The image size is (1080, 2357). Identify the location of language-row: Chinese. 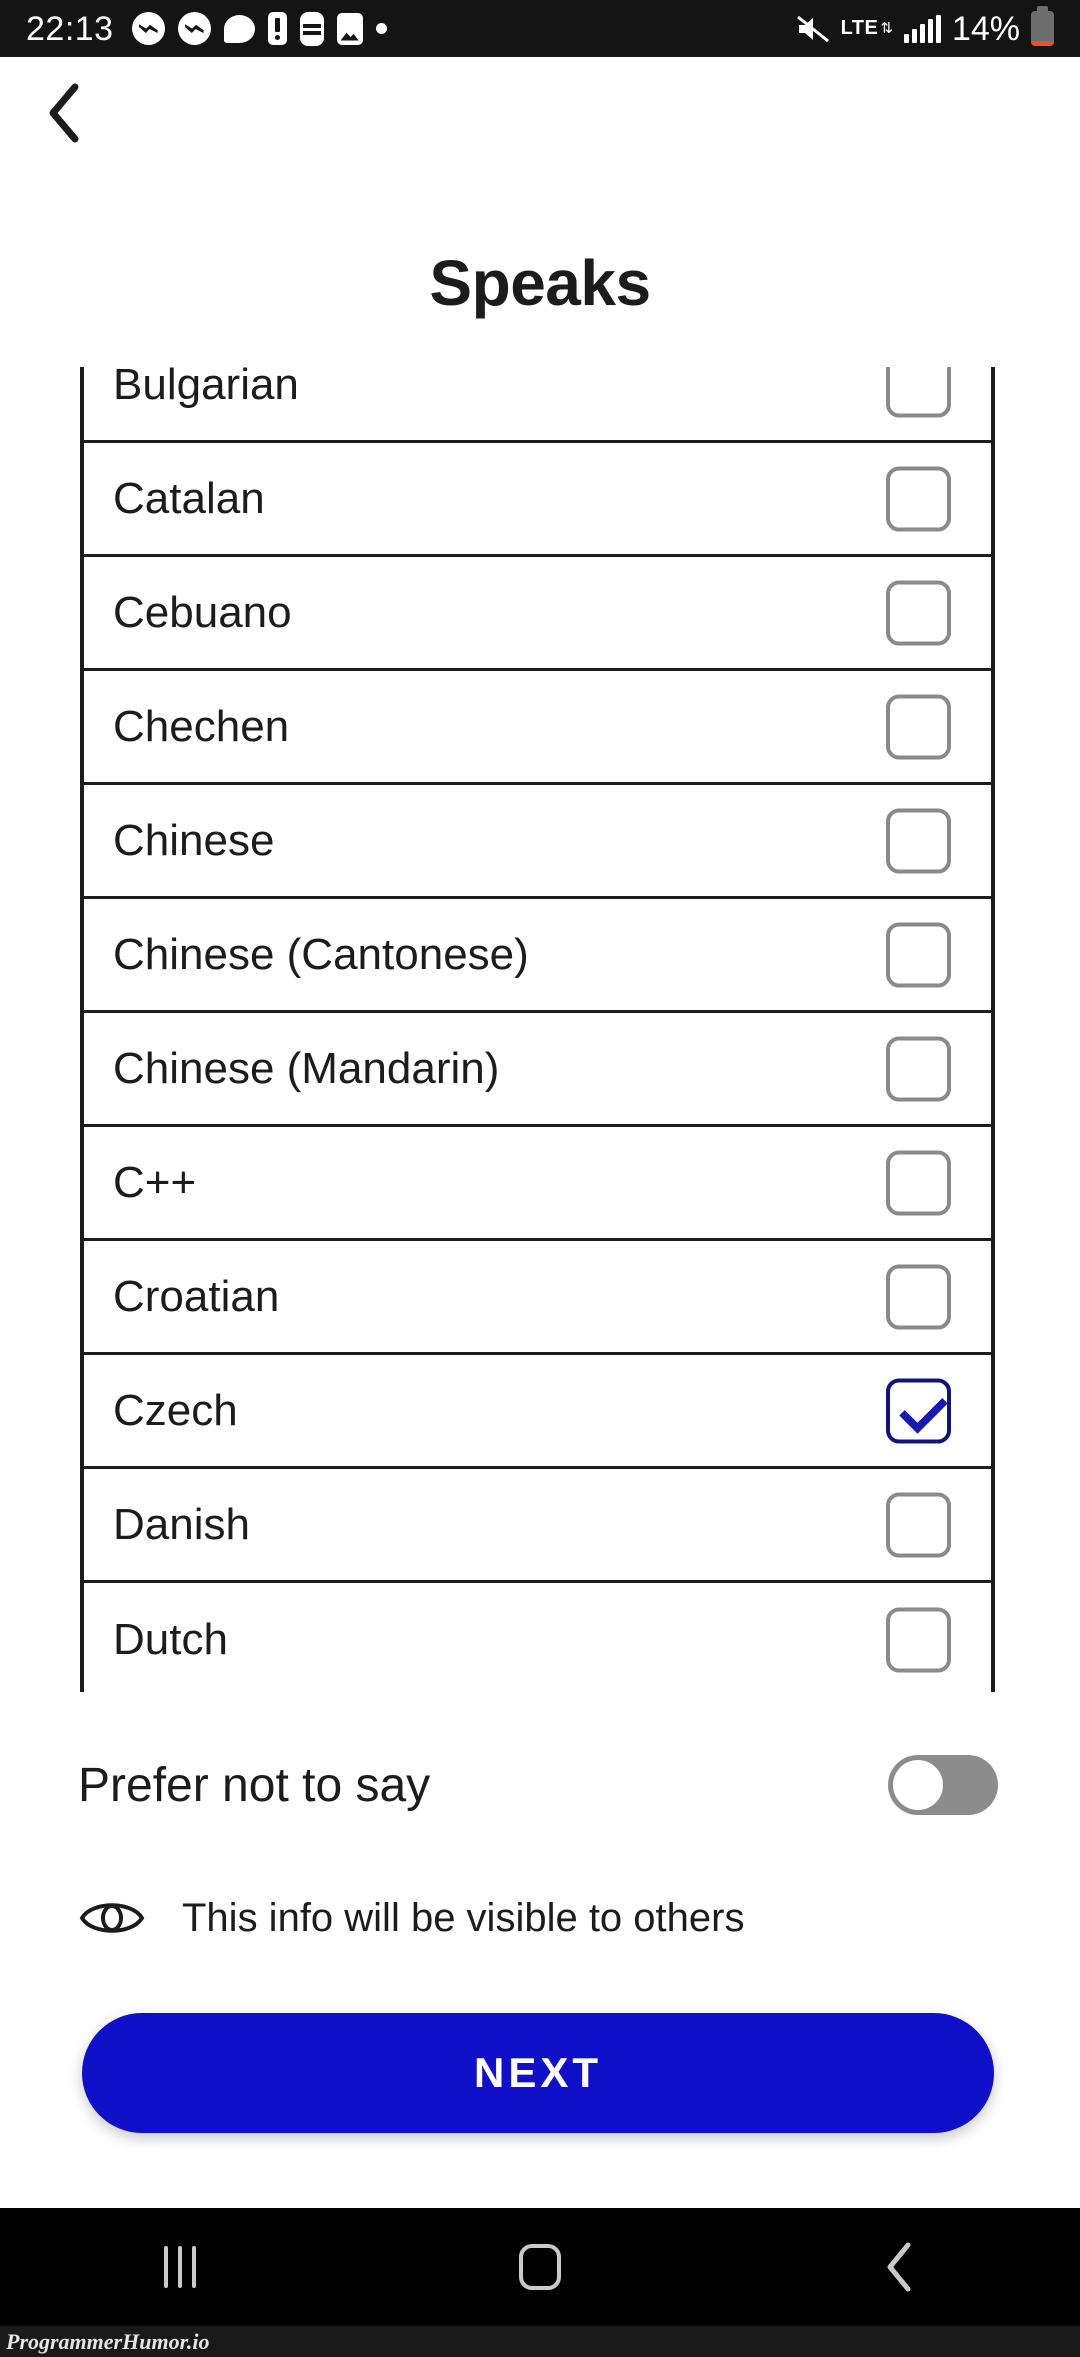
(537, 842).